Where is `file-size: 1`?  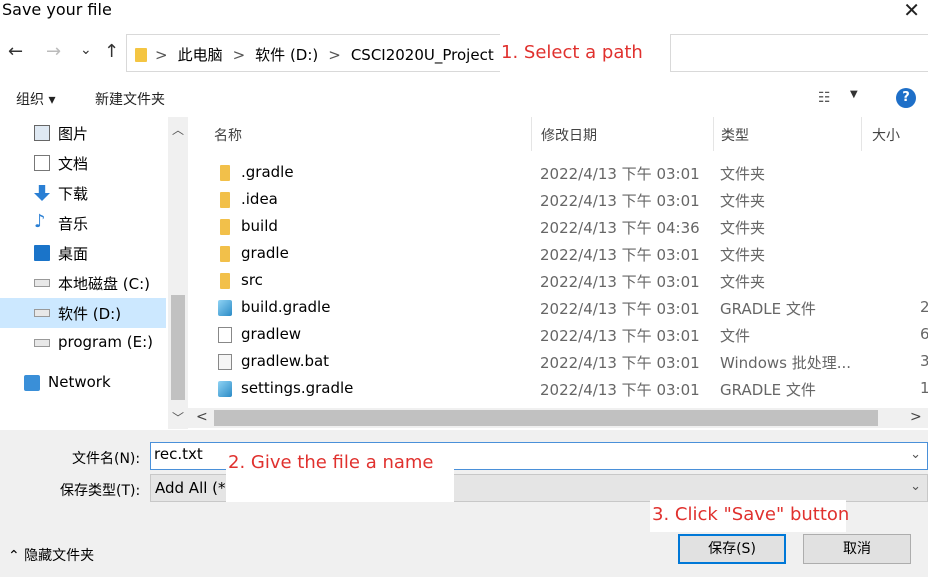
file-size: 1 is located at coordinates (924, 388).